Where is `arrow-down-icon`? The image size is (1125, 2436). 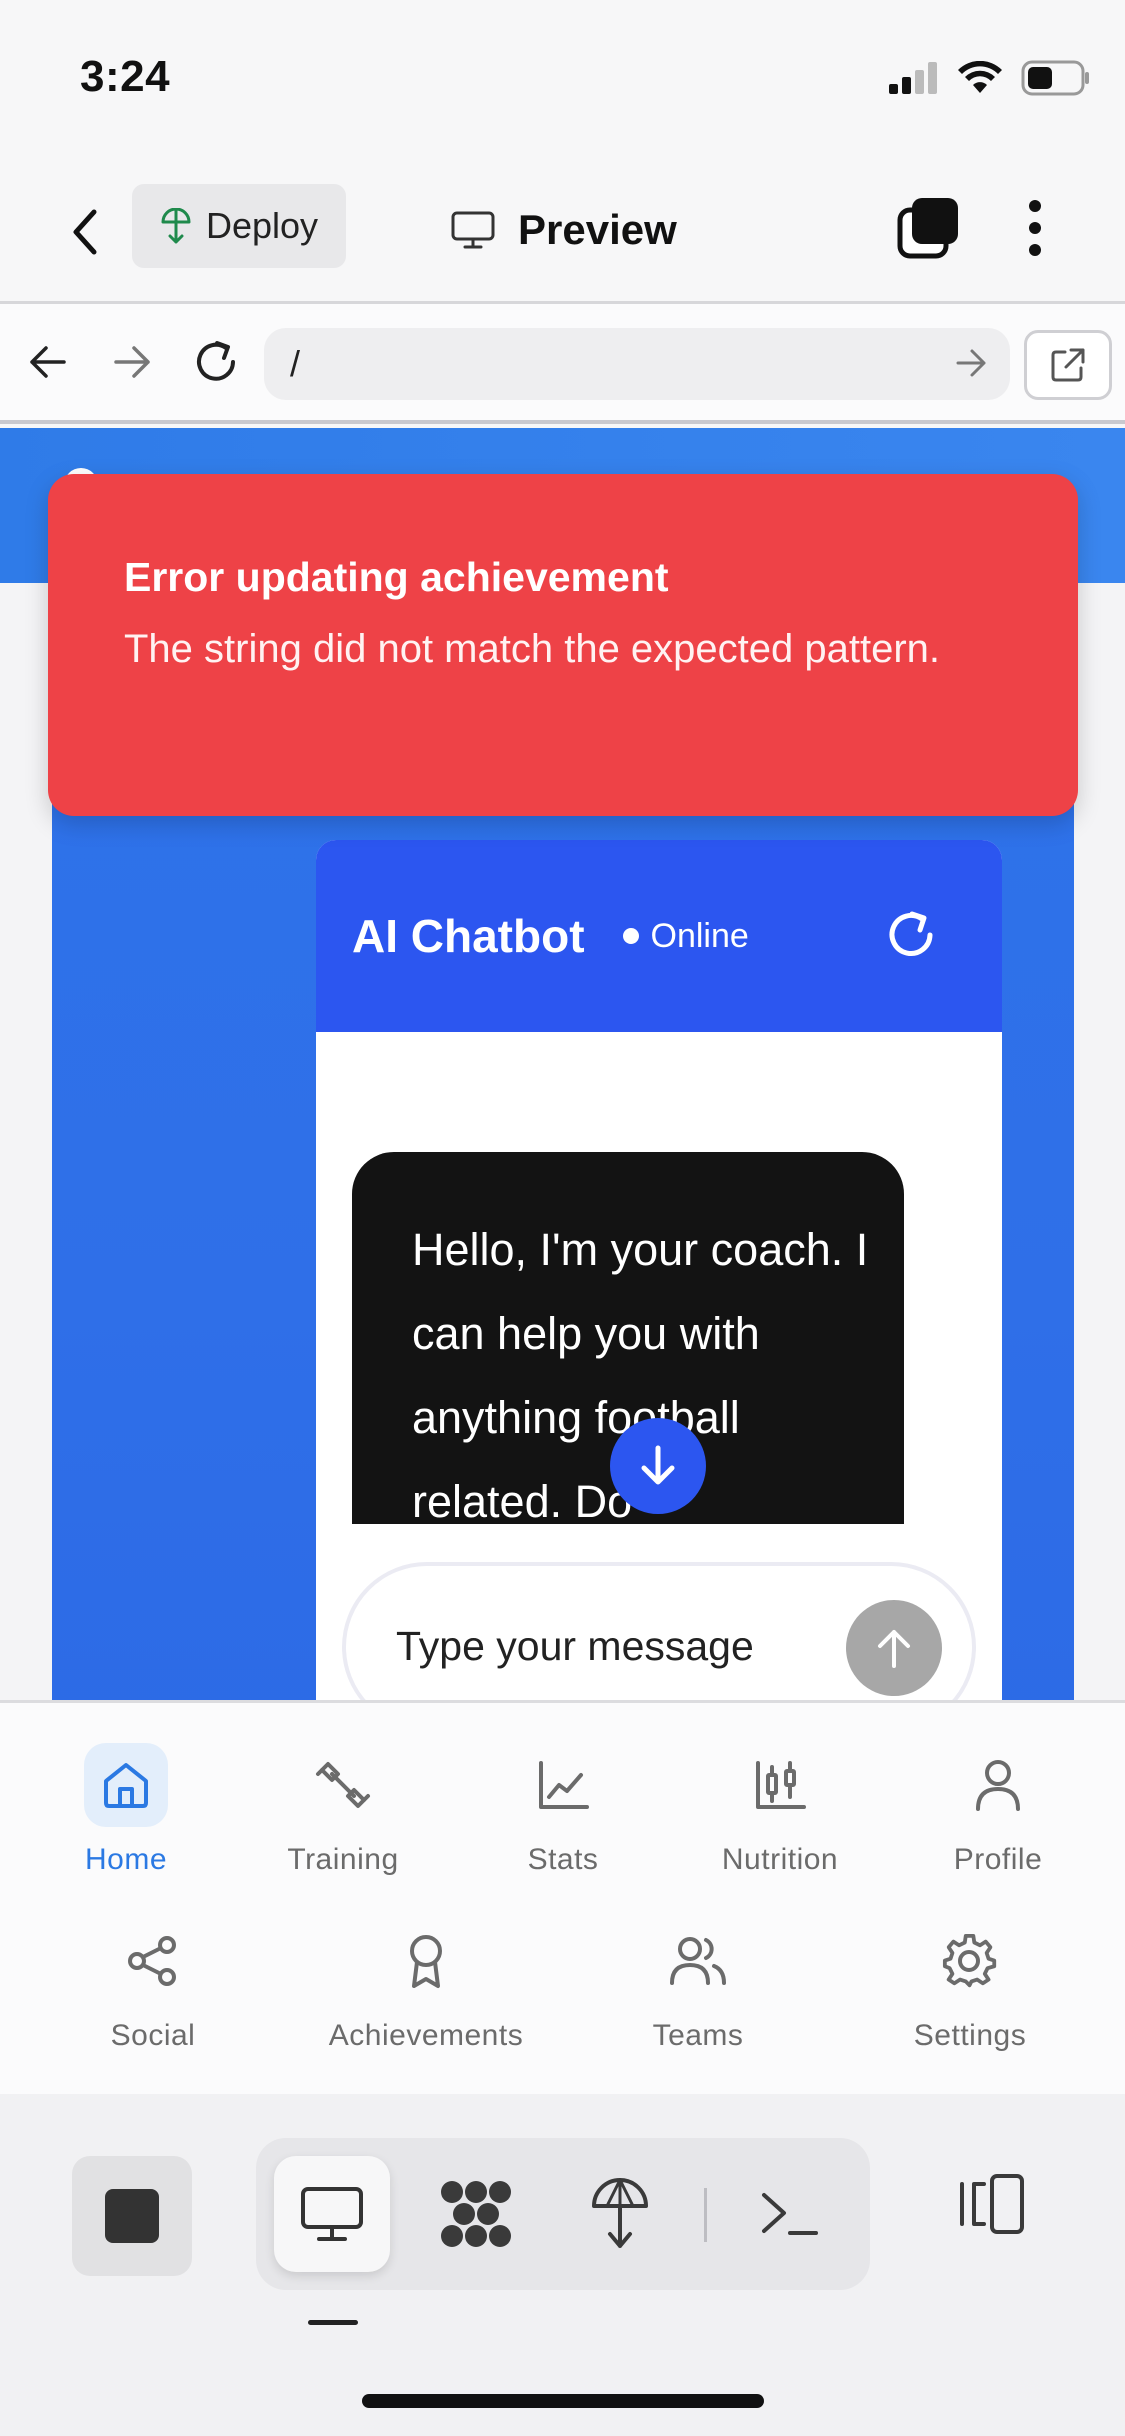 arrow-down-icon is located at coordinates (658, 1465).